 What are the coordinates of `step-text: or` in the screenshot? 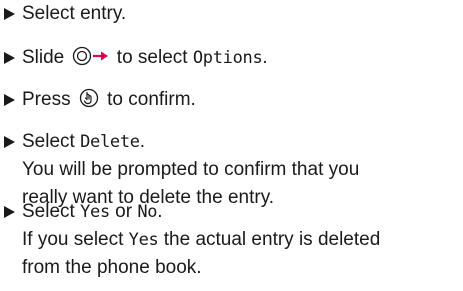 It's located at (123, 211).